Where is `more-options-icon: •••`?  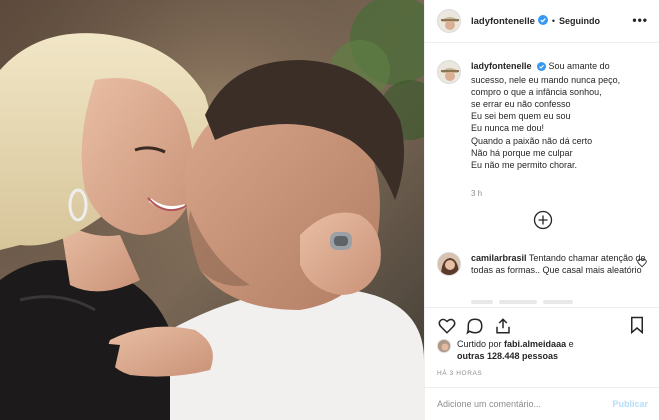 more-options-icon: ••• is located at coordinates (640, 20).